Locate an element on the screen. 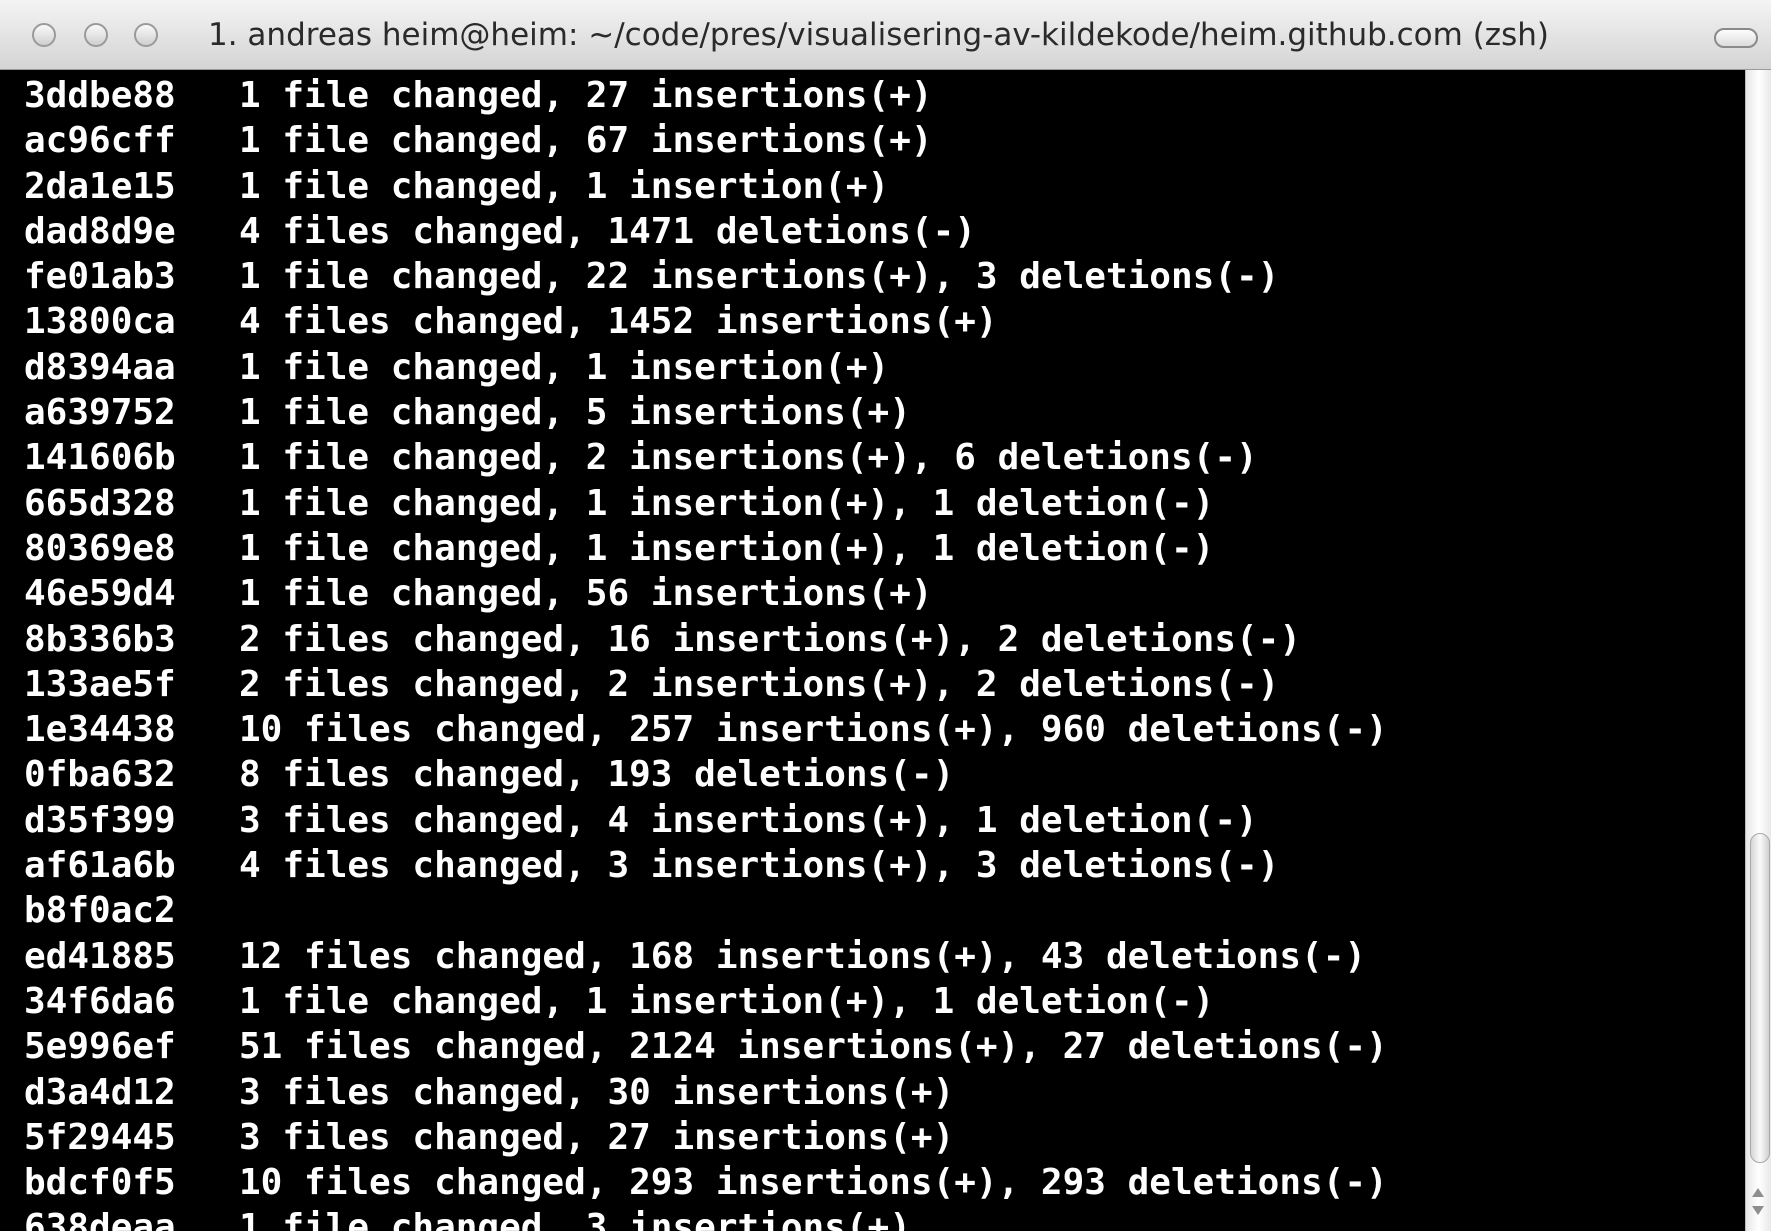 The height and width of the screenshot is (1231, 1771). terminal-line: 5f29445 3 files changed, 27 insertions(+) is located at coordinates (706, 1137).